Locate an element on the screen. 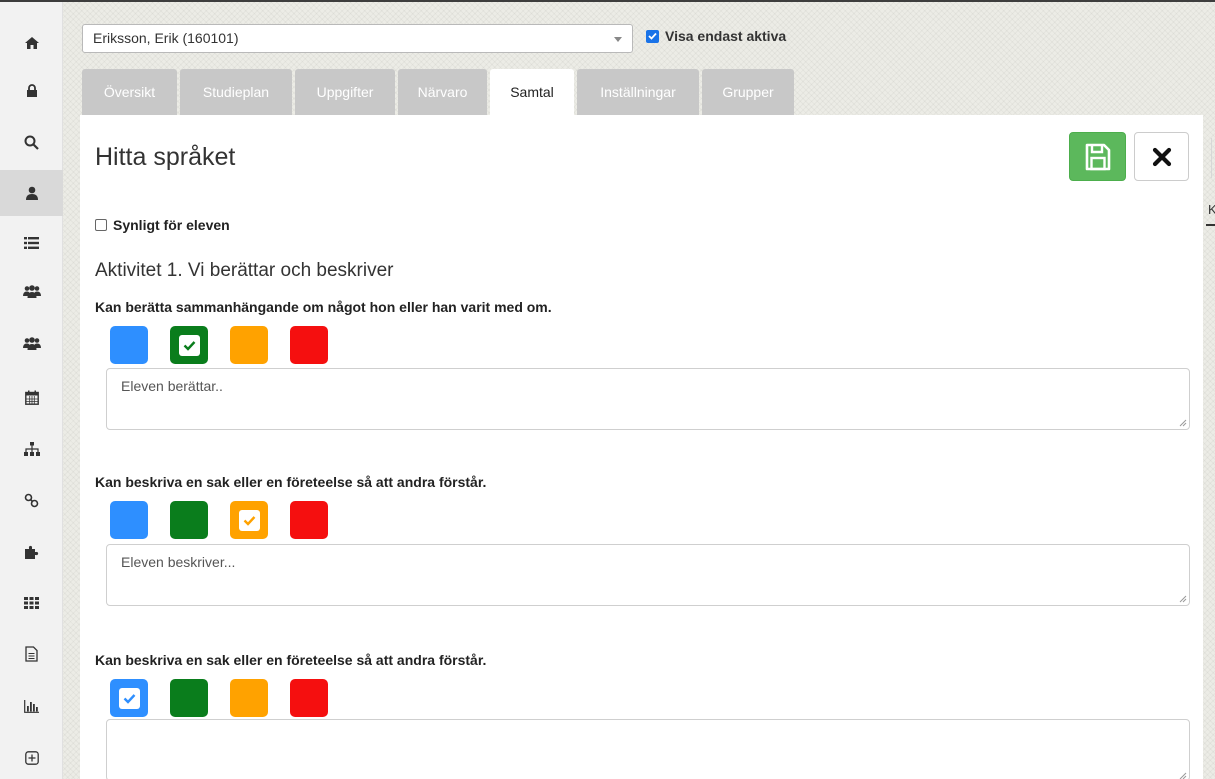 Image resolution: width=1215 pixels, height=779 pixels. search-icon is located at coordinates (31, 142).